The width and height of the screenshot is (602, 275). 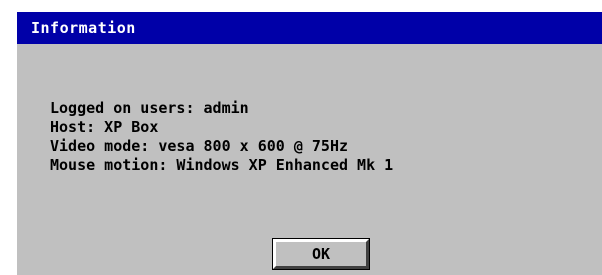 I want to click on ok-button: OK, so click(x=321, y=254).